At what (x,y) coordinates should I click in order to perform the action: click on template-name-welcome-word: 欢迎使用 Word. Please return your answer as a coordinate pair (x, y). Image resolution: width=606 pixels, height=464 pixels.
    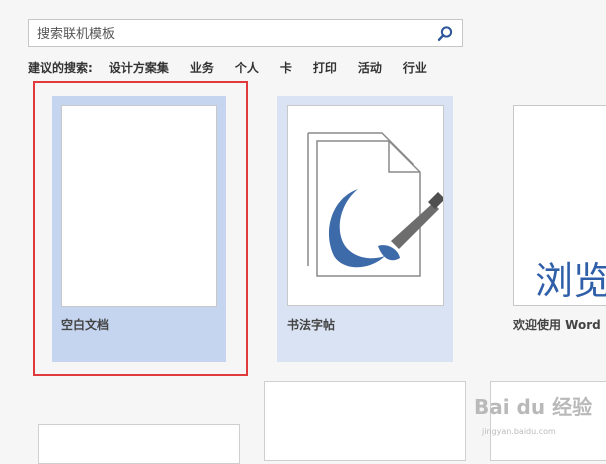
    Looking at the image, I should click on (557, 325).